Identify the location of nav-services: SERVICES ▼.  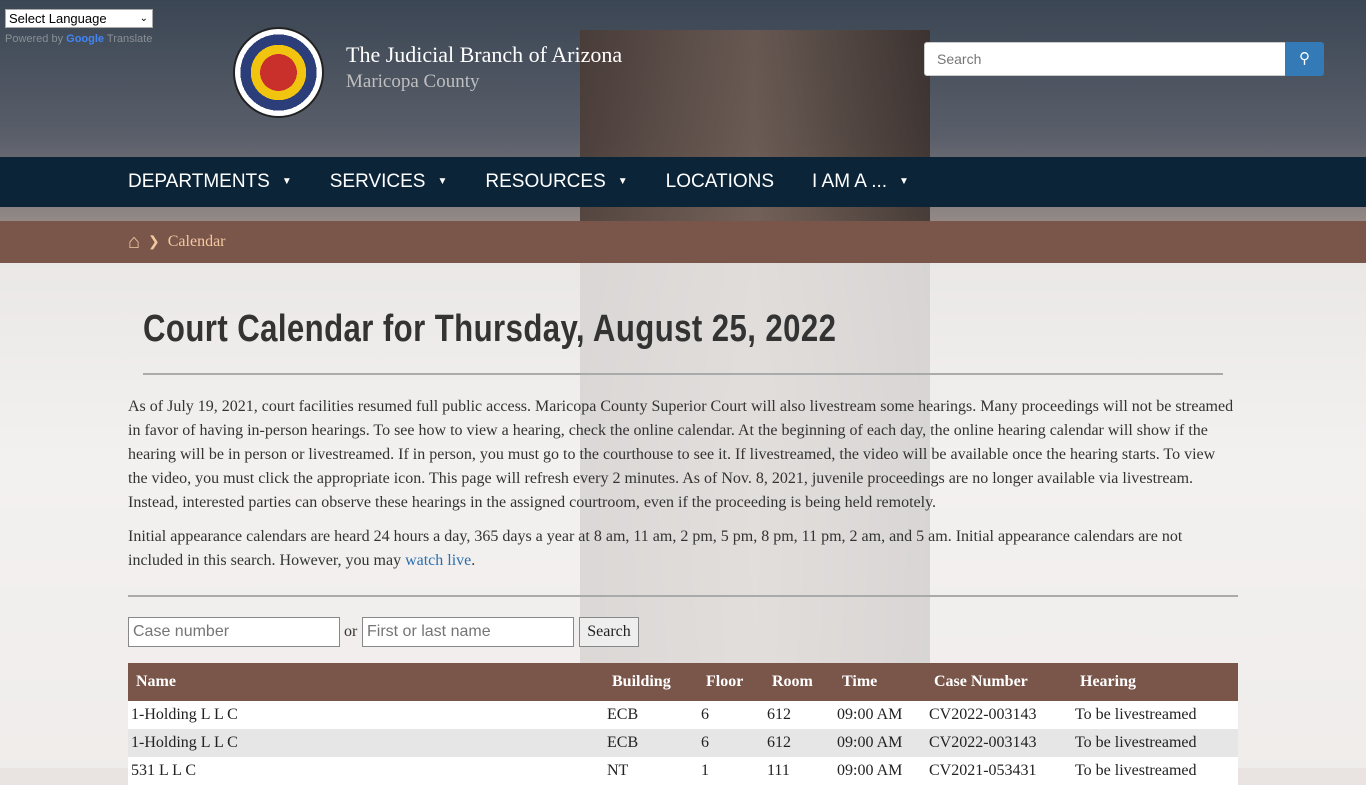
(389, 182).